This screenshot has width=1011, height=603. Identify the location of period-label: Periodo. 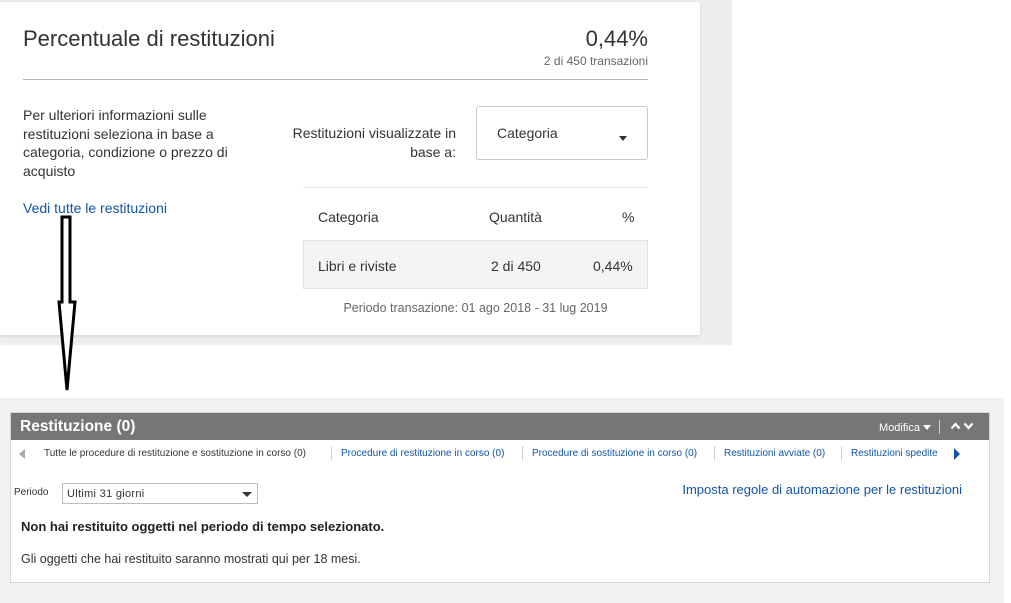
(31, 492).